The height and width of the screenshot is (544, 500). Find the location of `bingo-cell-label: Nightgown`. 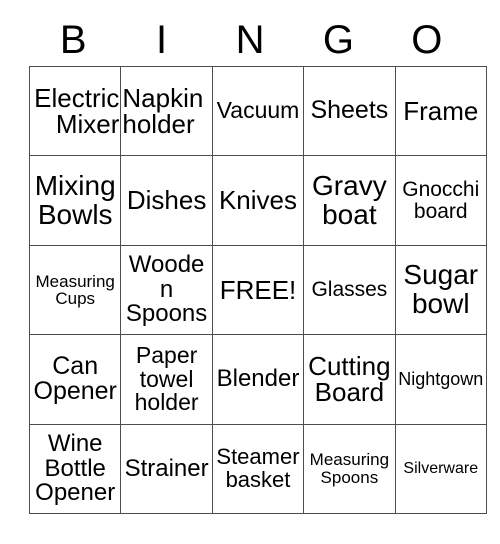

bingo-cell-label: Nightgown is located at coordinates (441, 379).